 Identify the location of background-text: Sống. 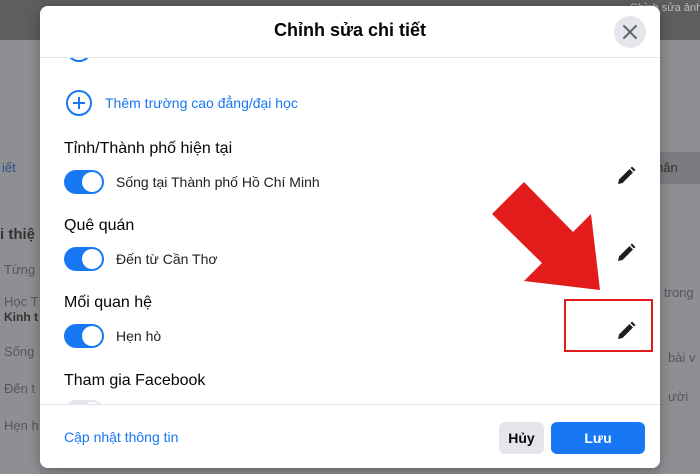
(19, 351).